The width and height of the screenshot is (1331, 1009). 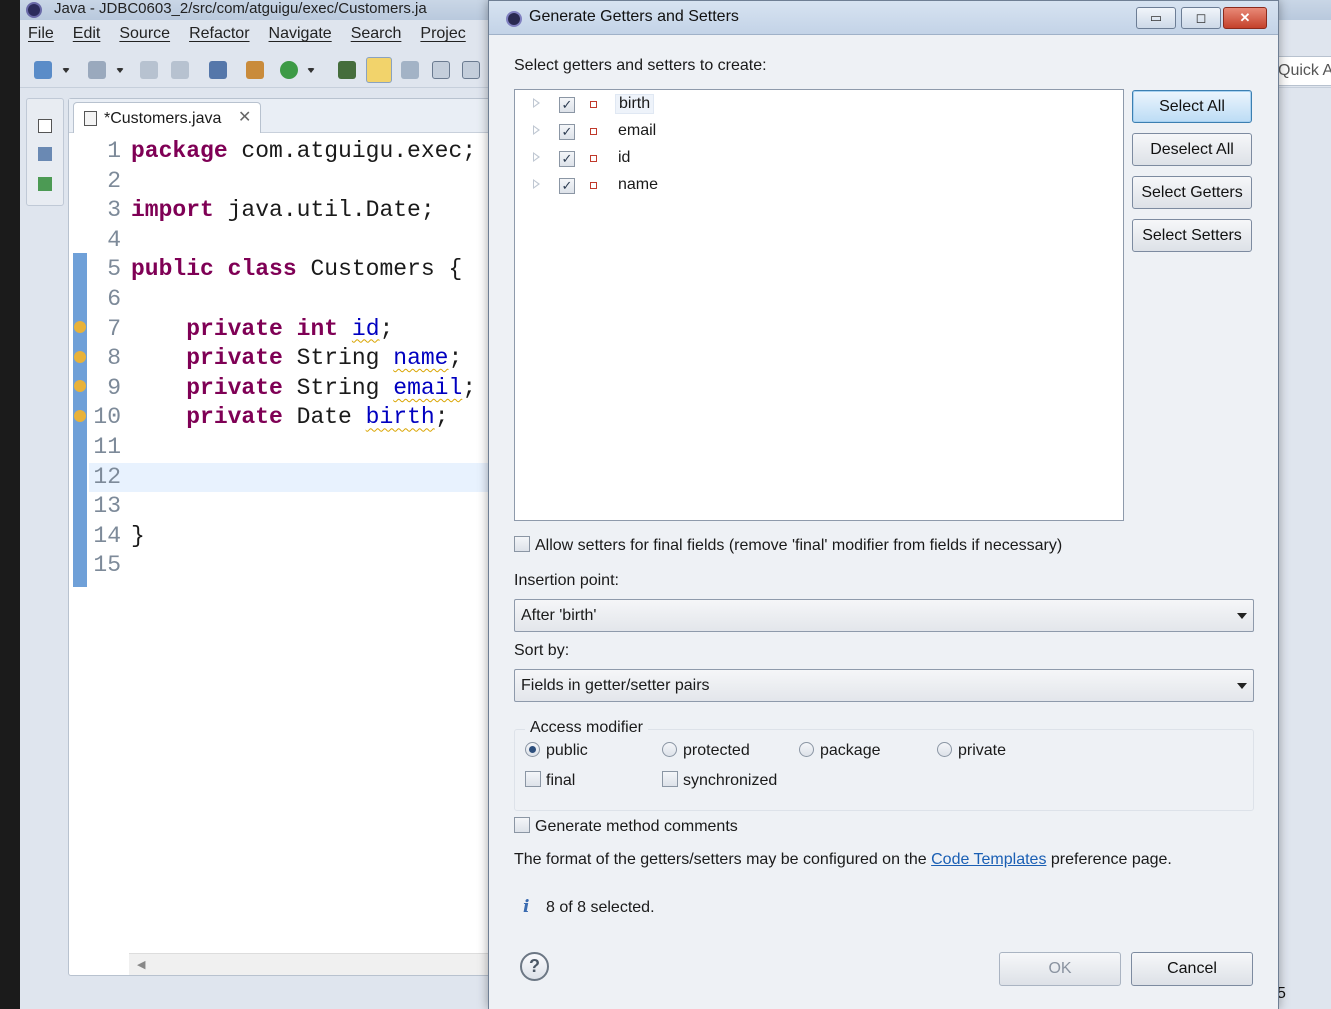 I want to click on quick-access-field: Quick A, so click(x=1304, y=71).